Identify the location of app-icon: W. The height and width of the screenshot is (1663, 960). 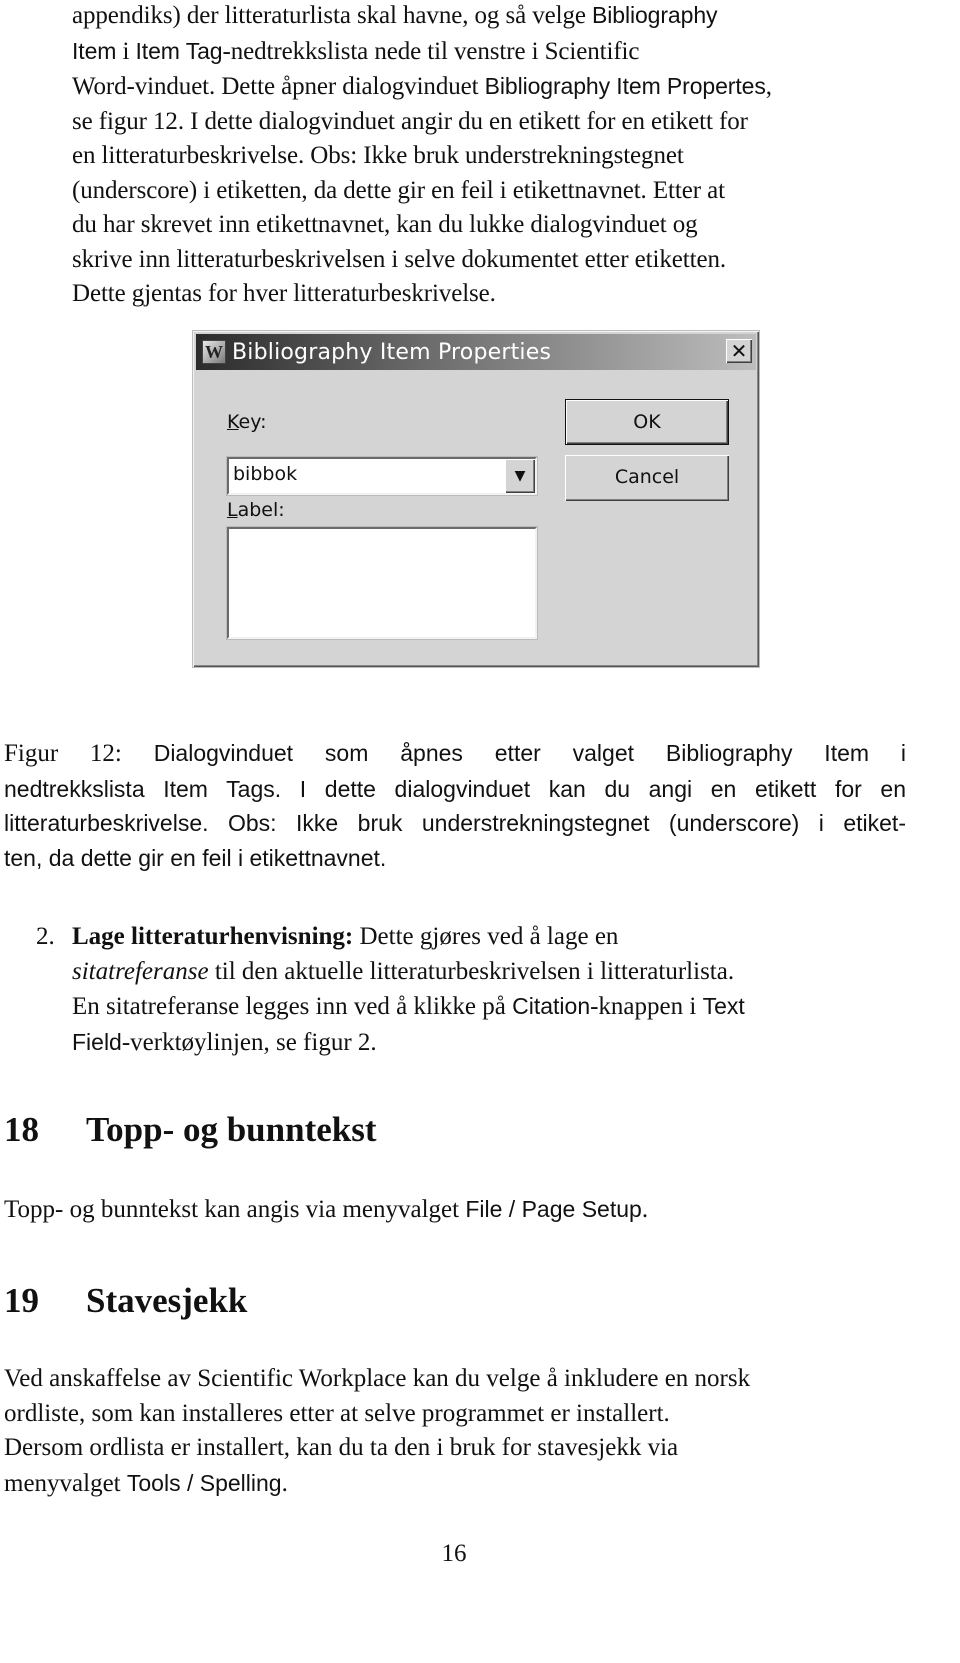
(214, 352).